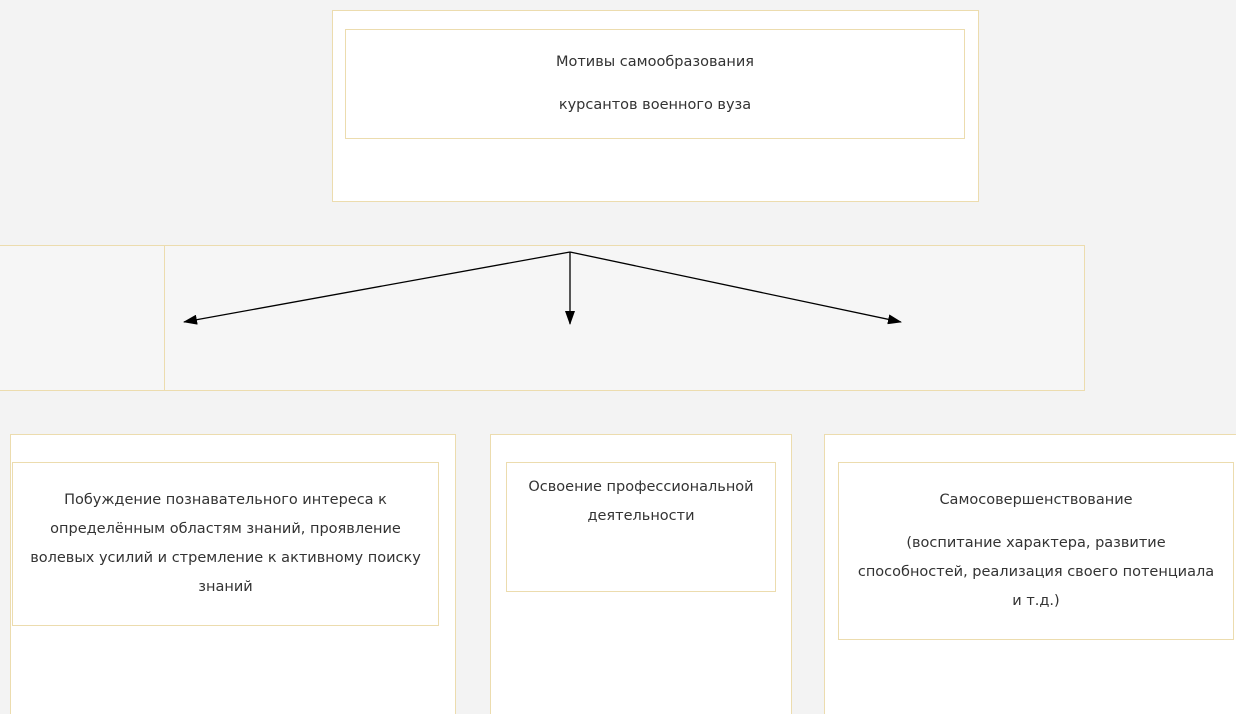 The image size is (1236, 714). What do you see at coordinates (641, 527) in the screenshot?
I see `branch-box-2: Освоение профессиональной деятельности` at bounding box center [641, 527].